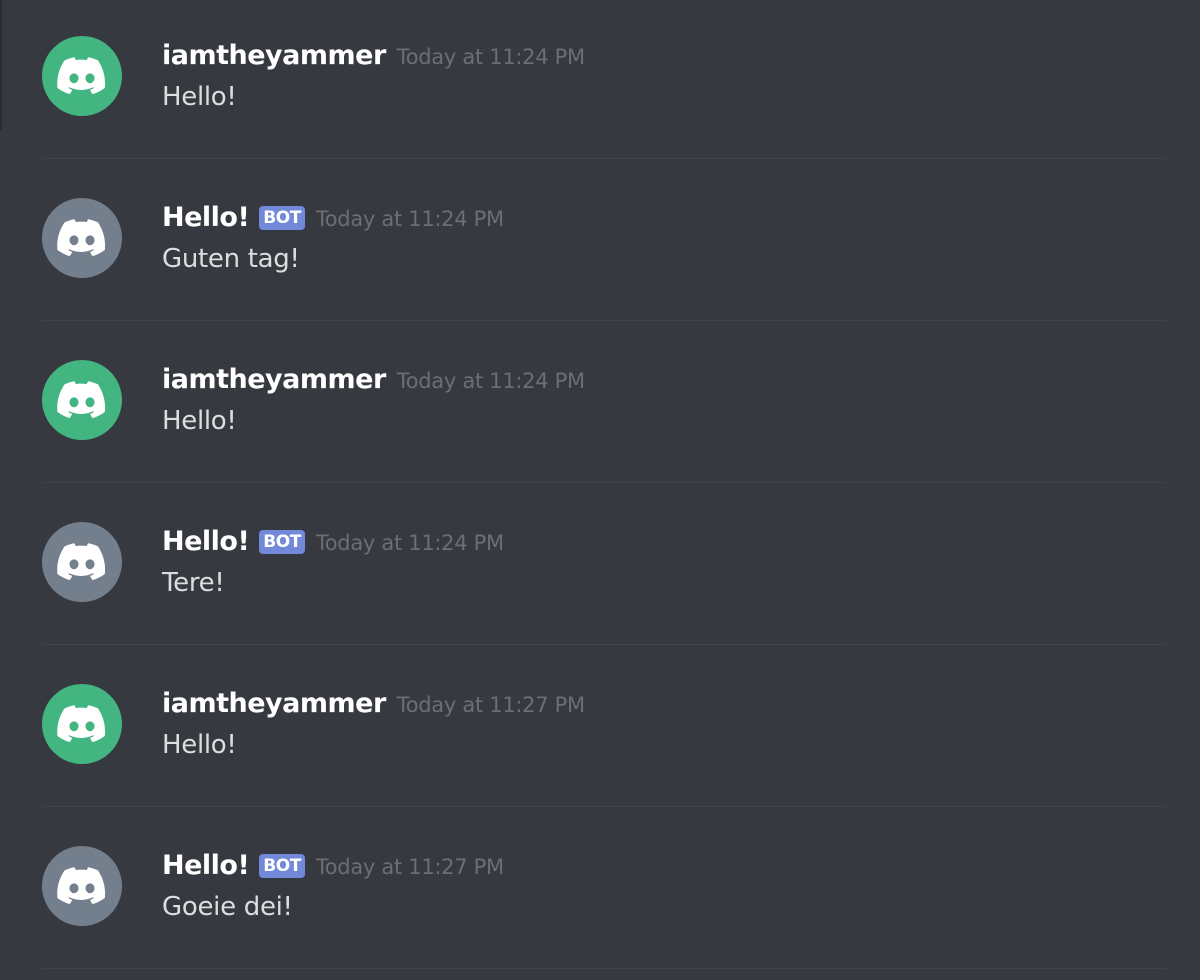  I want to click on message-header: iamtheyammer Today at 11:27 PM, so click(373, 705).